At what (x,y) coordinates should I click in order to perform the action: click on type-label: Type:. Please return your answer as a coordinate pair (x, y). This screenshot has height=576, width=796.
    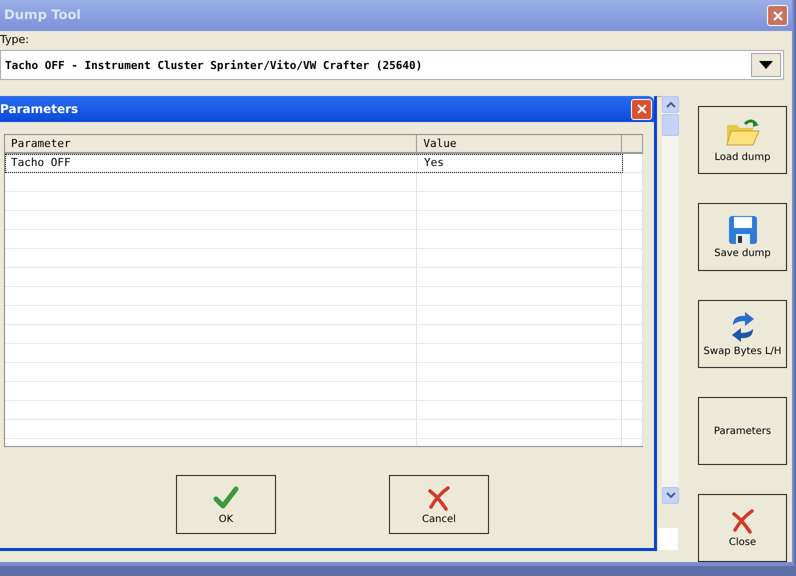
    Looking at the image, I should click on (15, 39).